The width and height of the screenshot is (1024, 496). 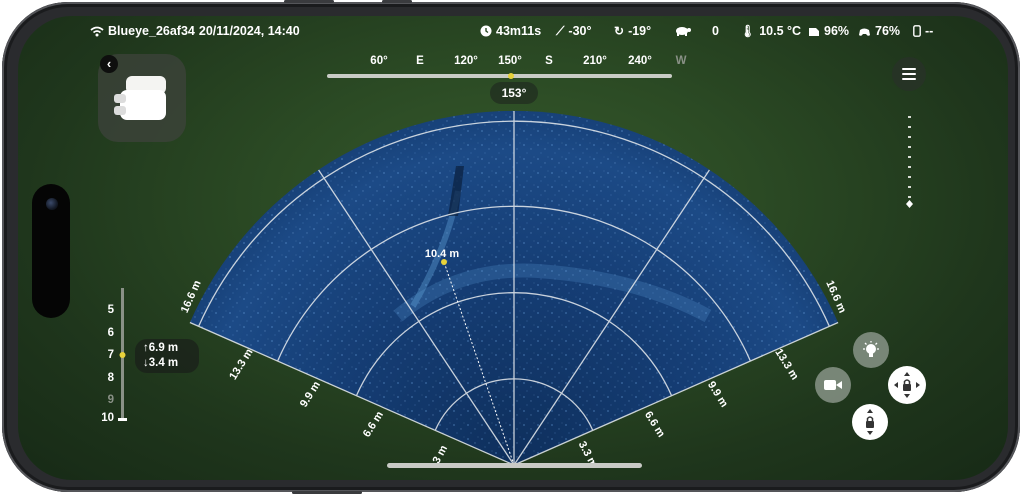 I want to click on compass-label: 150°, so click(x=510, y=61).